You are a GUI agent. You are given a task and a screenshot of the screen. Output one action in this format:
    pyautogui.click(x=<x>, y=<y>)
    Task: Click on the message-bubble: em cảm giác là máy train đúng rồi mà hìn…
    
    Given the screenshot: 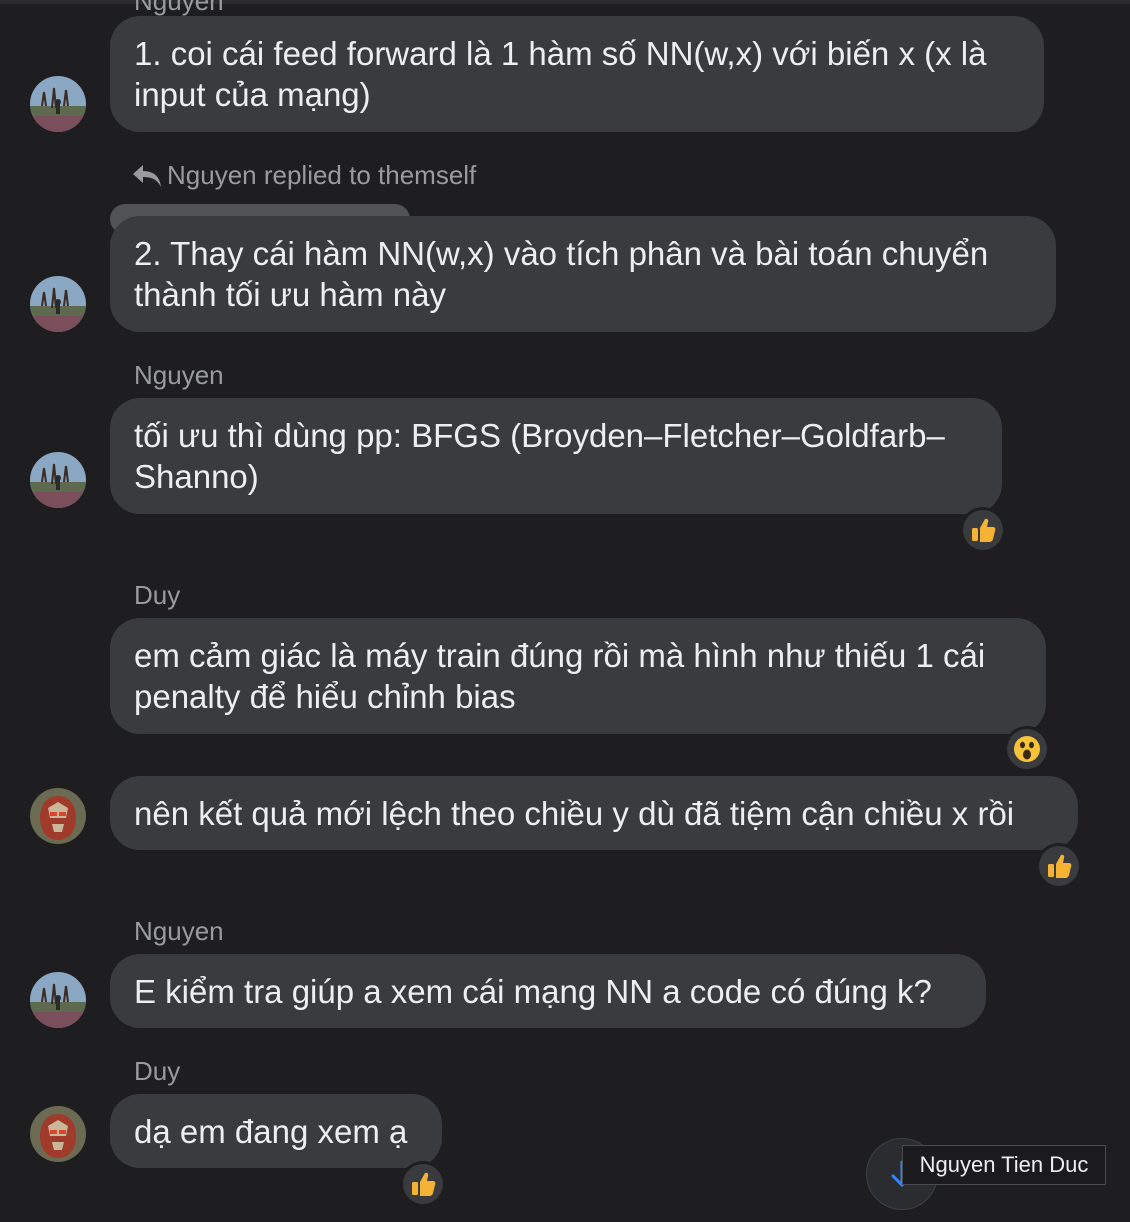 What is the action you would take?
    pyautogui.click(x=578, y=676)
    